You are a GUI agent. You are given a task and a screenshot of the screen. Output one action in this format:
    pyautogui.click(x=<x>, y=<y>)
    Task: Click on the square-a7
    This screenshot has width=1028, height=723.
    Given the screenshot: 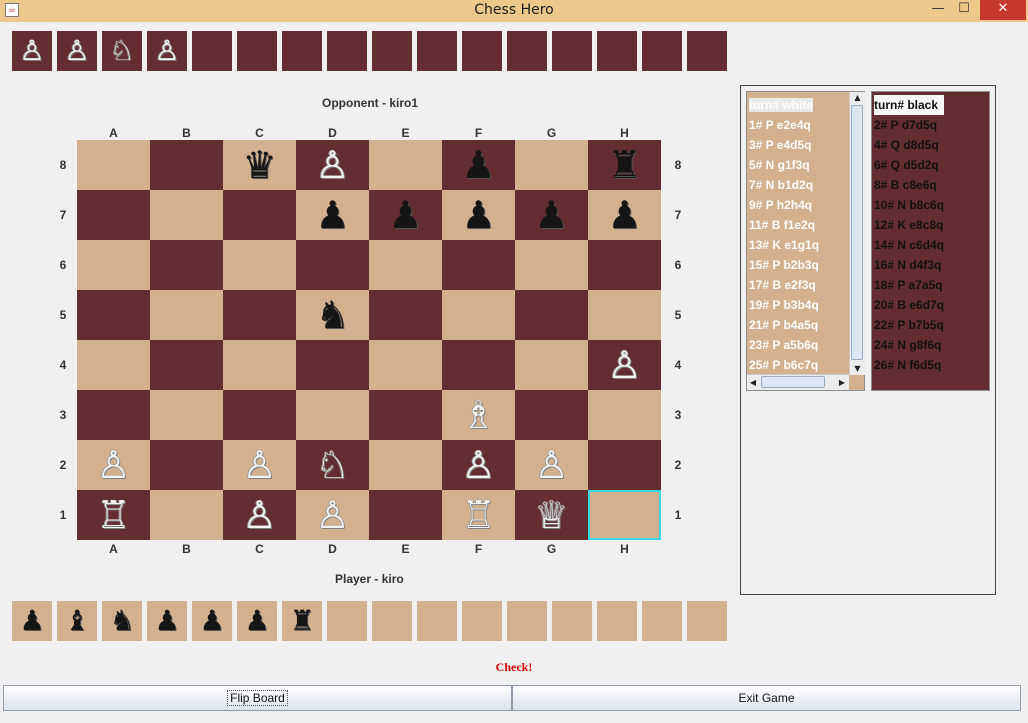 What is the action you would take?
    pyautogui.click(x=113, y=215)
    